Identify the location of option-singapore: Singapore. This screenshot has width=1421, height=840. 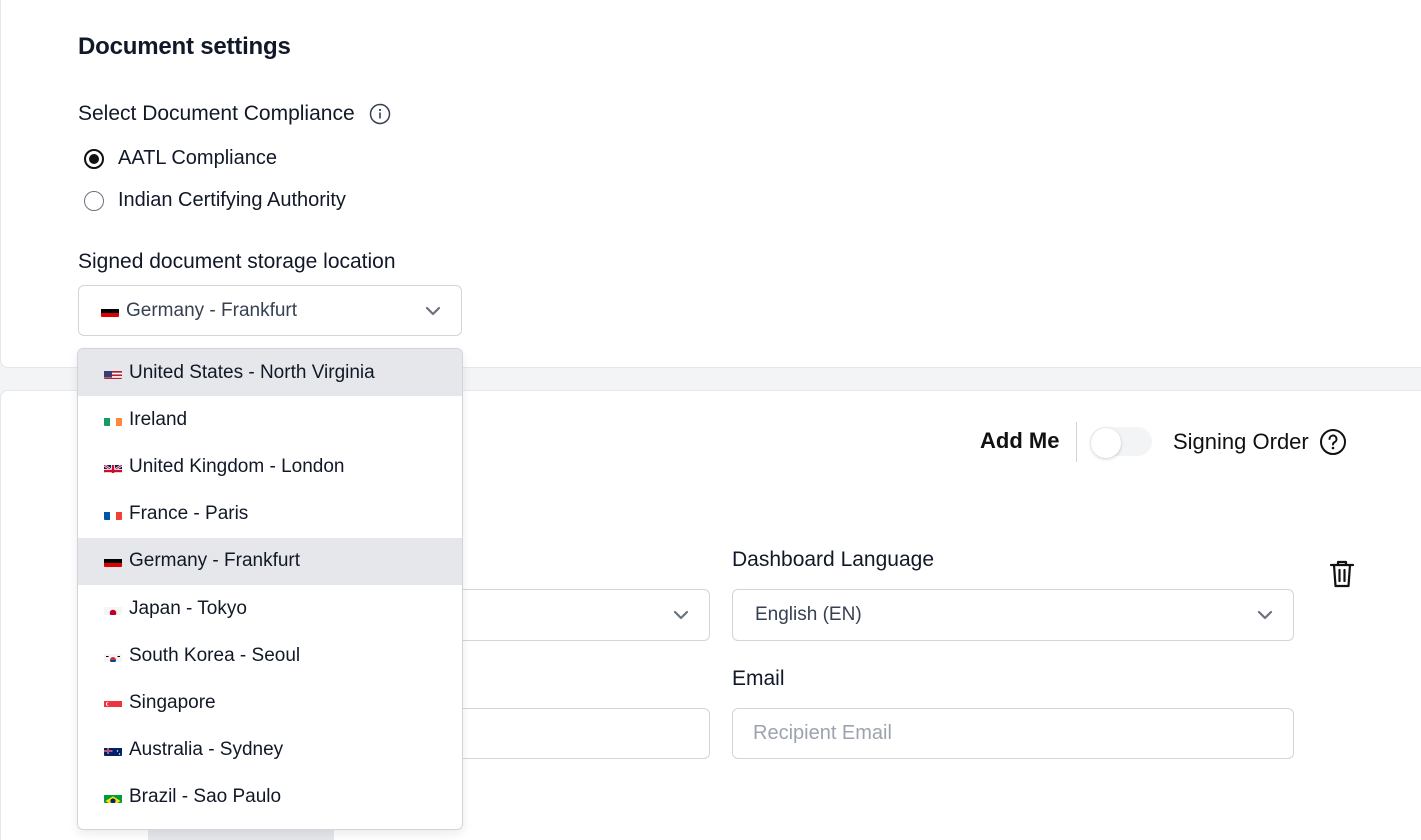
(270, 702).